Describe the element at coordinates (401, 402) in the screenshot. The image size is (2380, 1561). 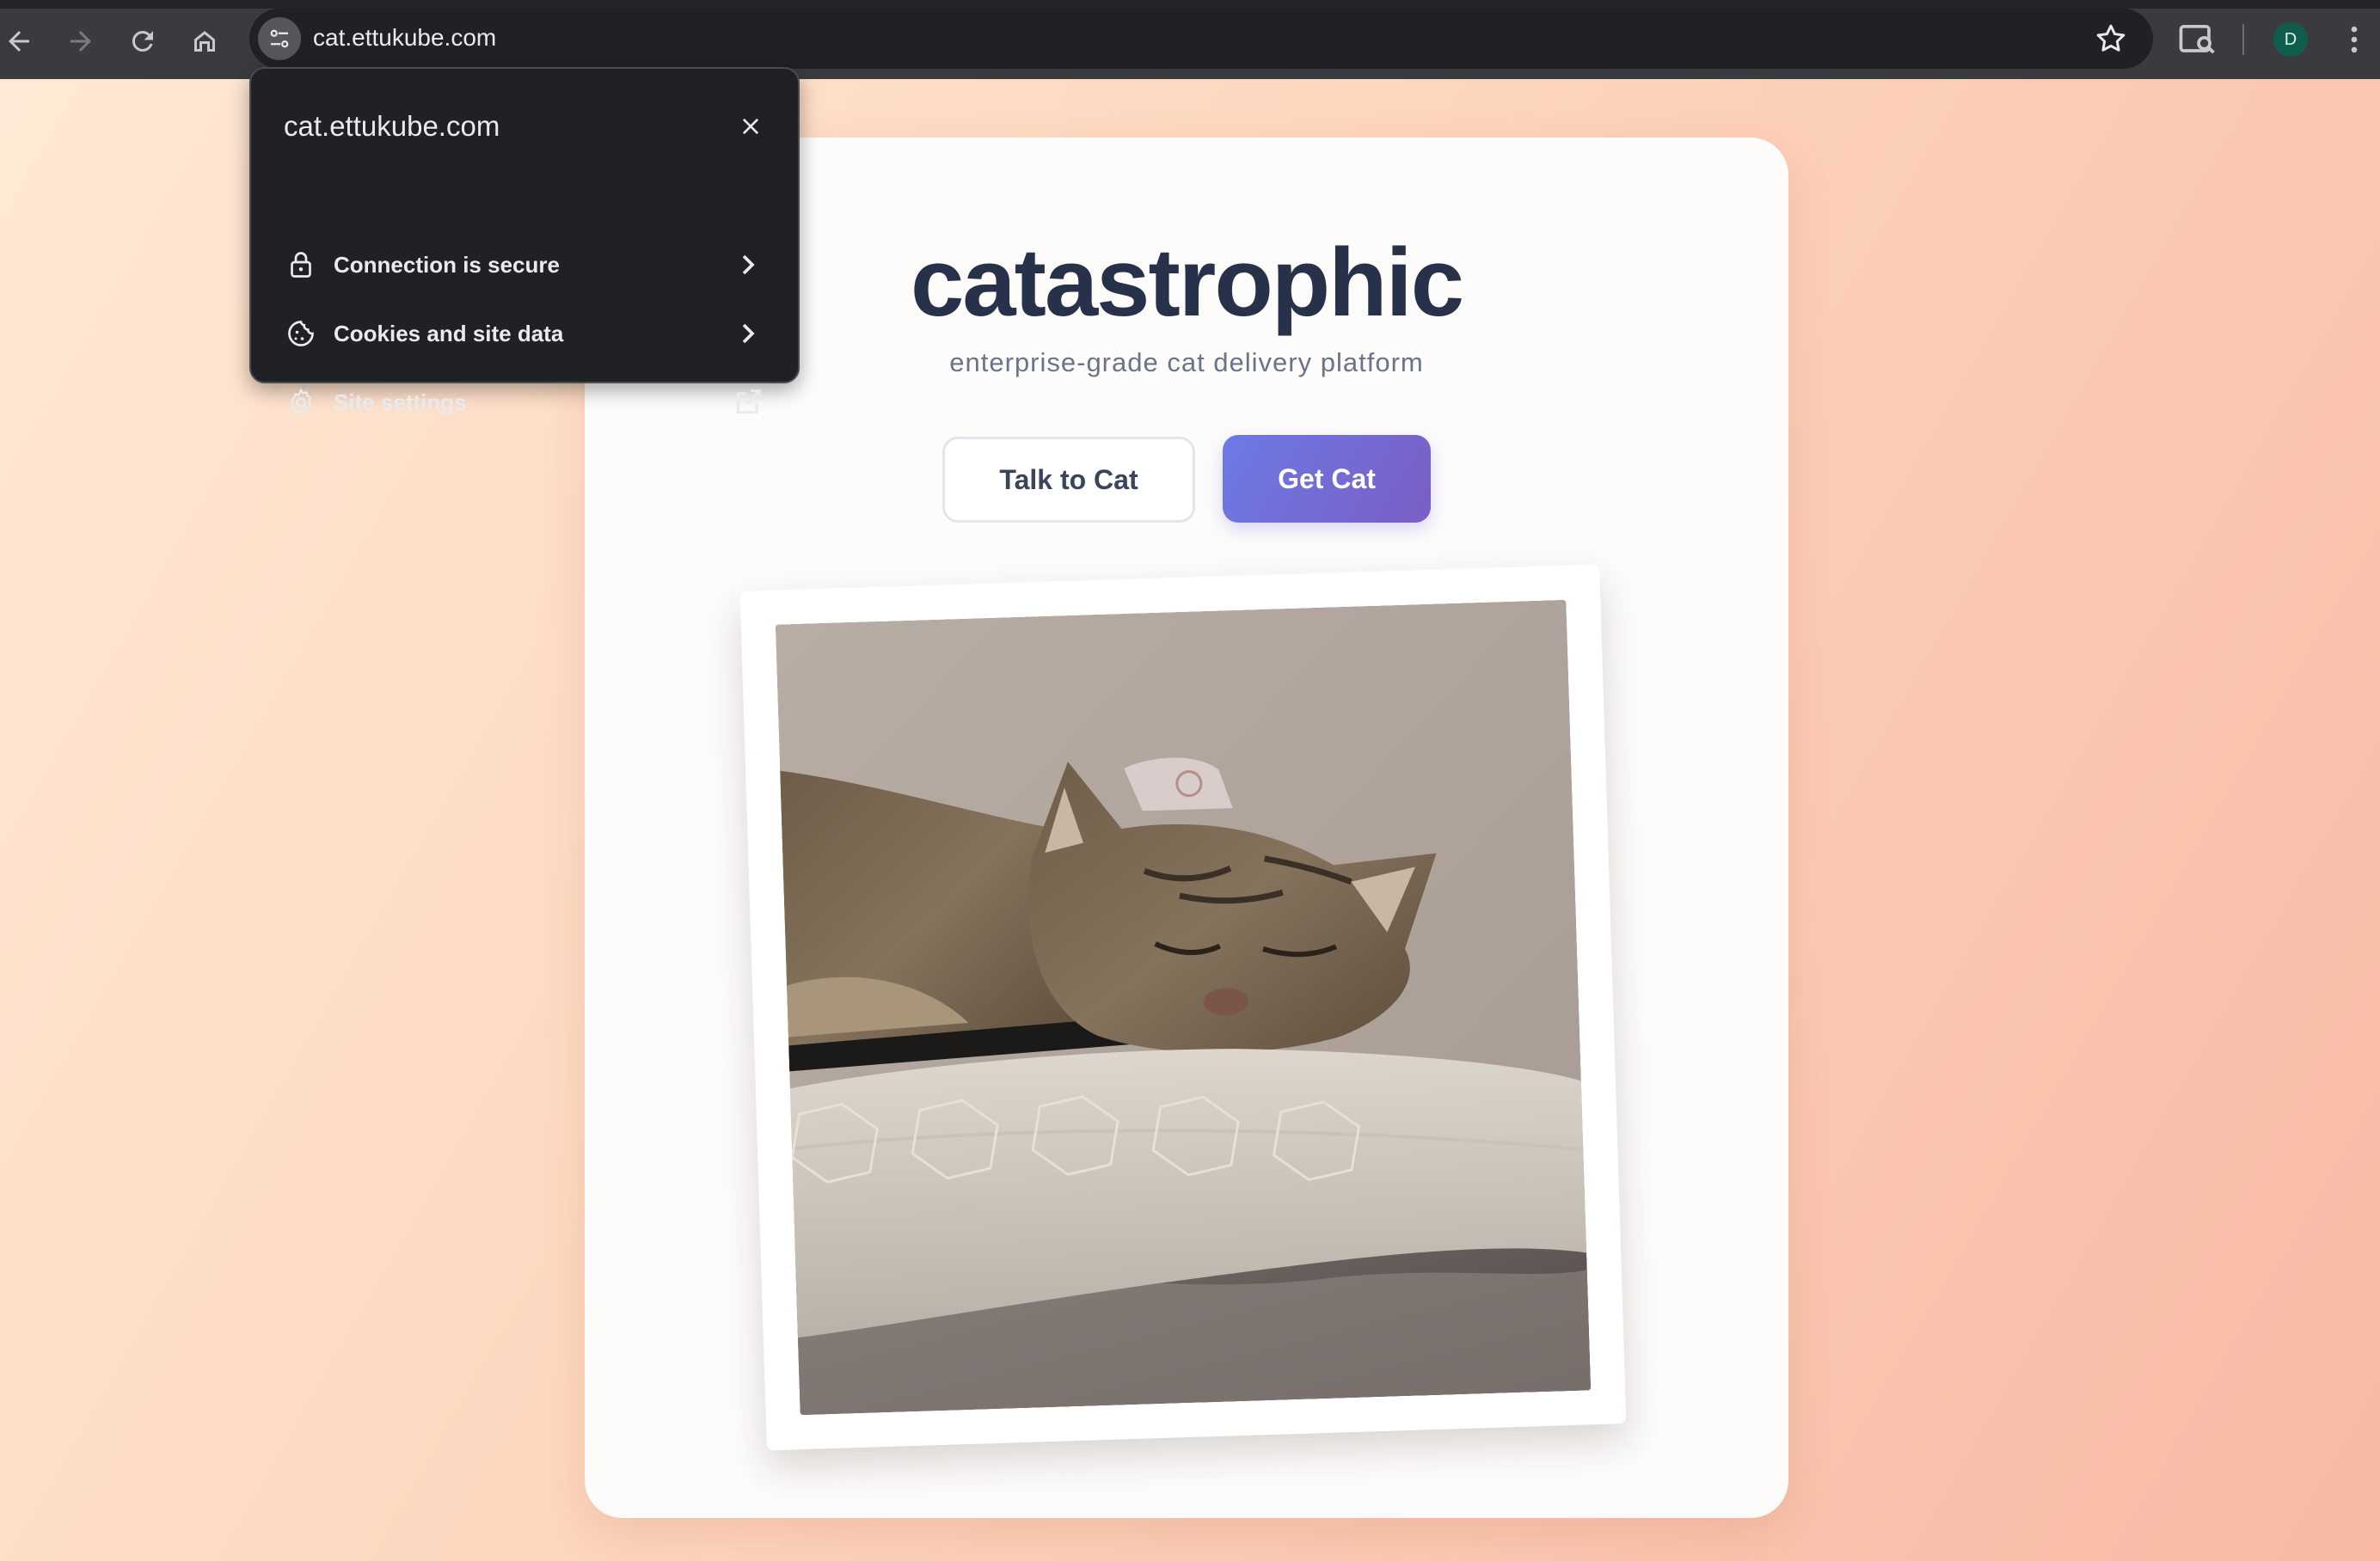
I see `site-settings-label: Site settings` at that location.